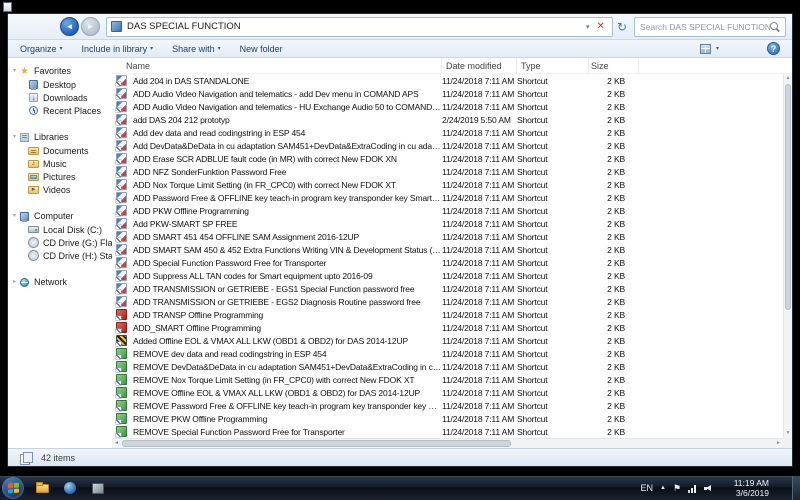 The height and width of the screenshot is (500, 800). What do you see at coordinates (60, 150) in the screenshot?
I see `sidebar-item-documents: Documents` at bounding box center [60, 150].